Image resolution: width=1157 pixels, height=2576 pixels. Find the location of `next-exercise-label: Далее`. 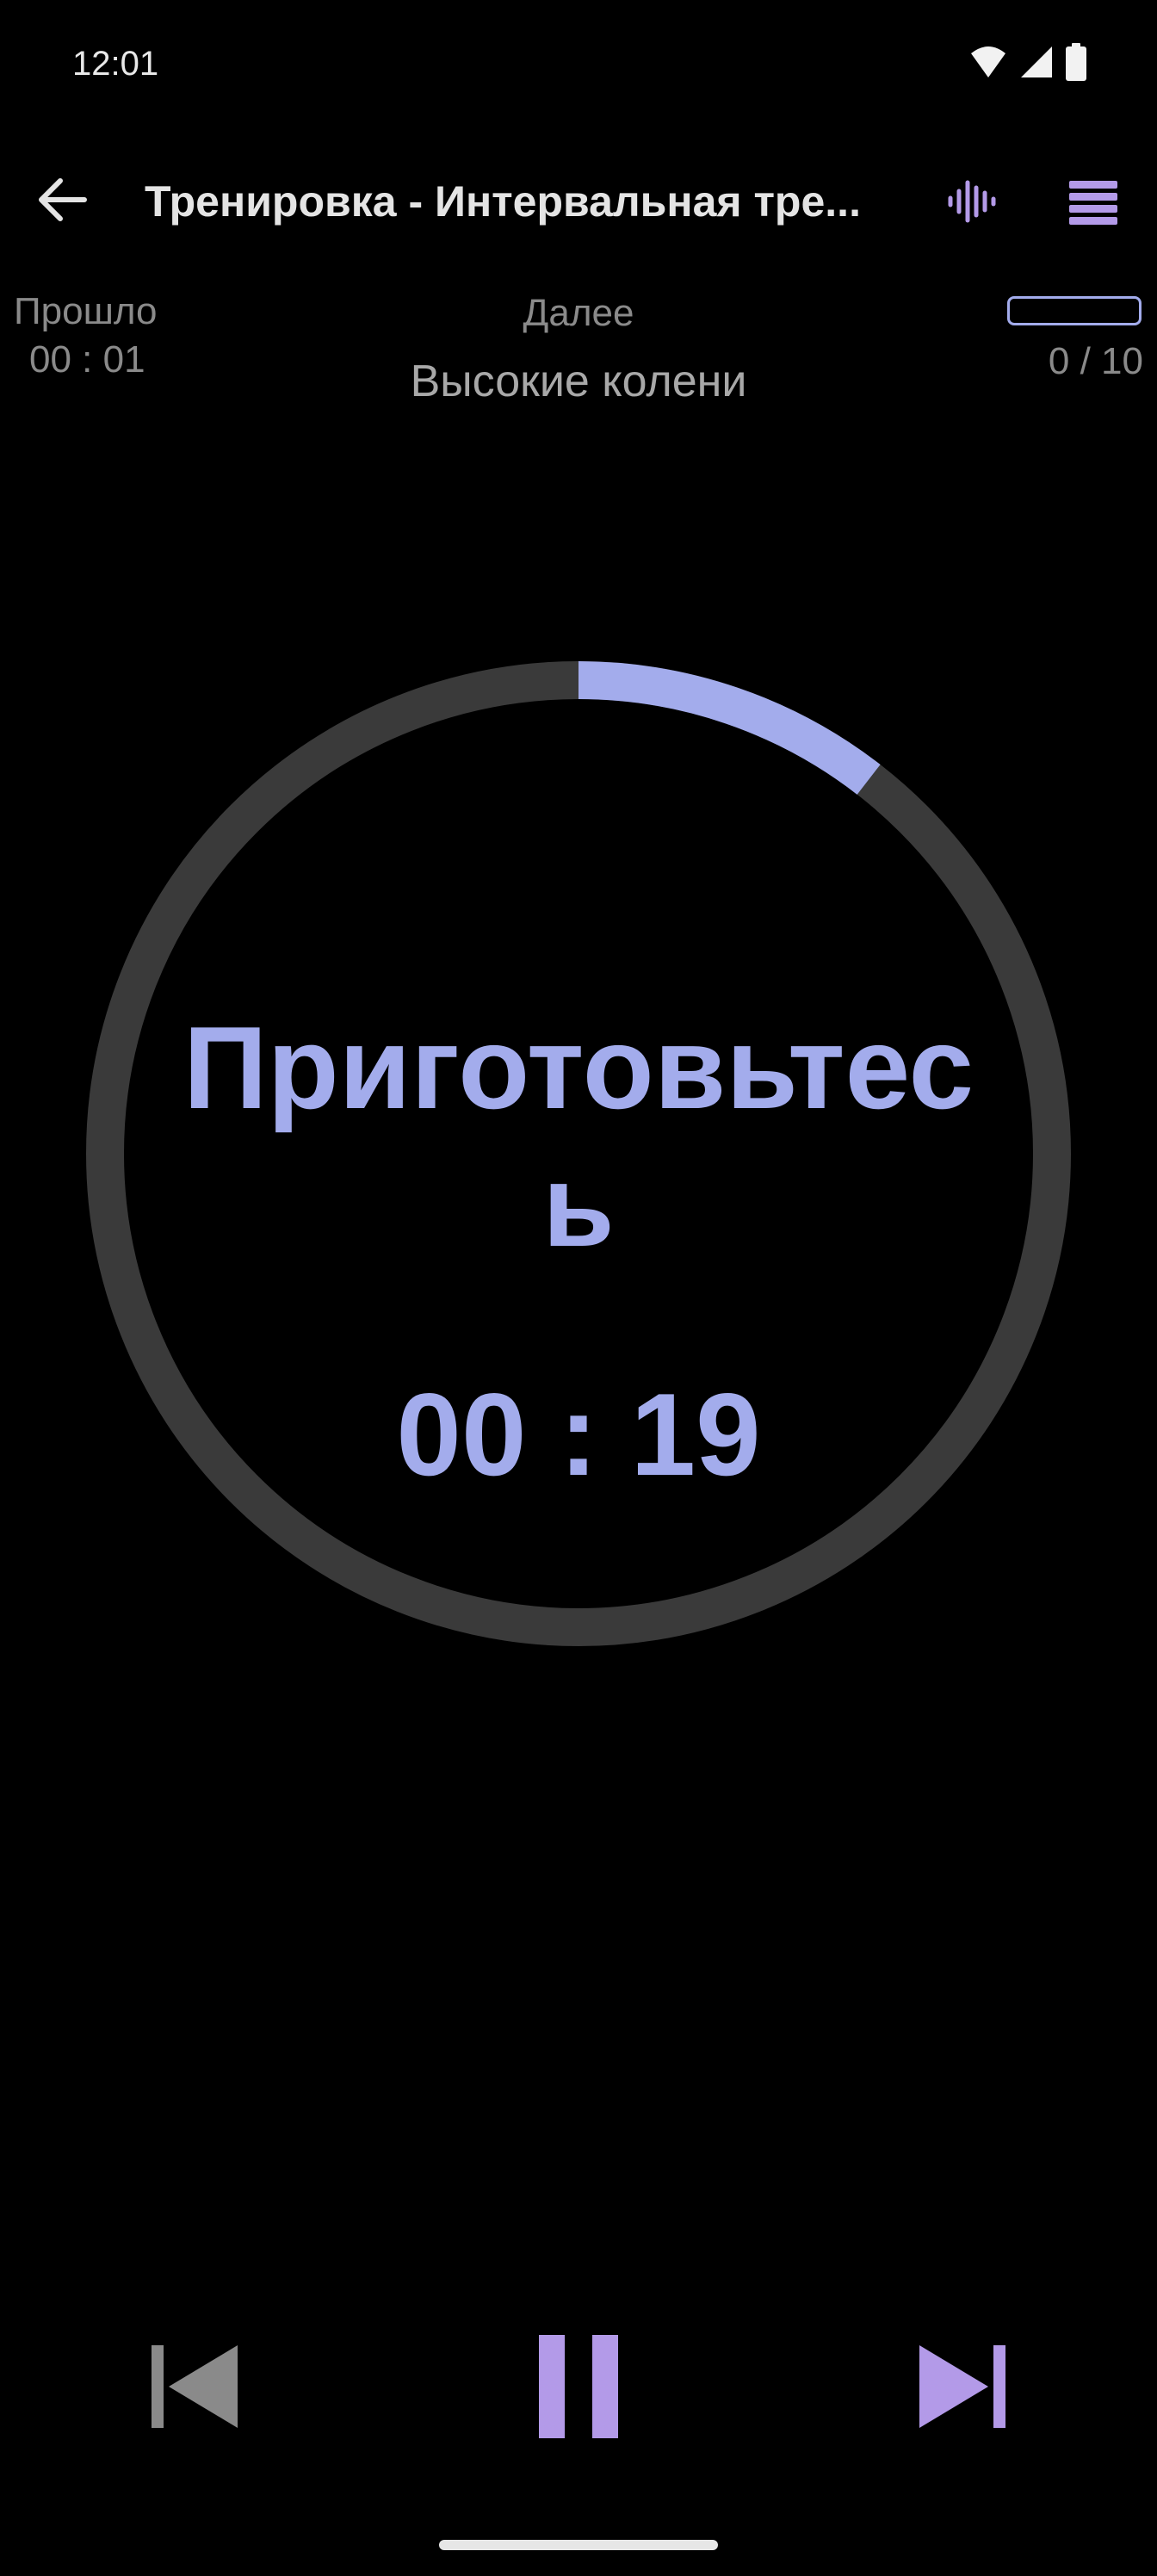

next-exercise-label: Далее is located at coordinates (579, 313).